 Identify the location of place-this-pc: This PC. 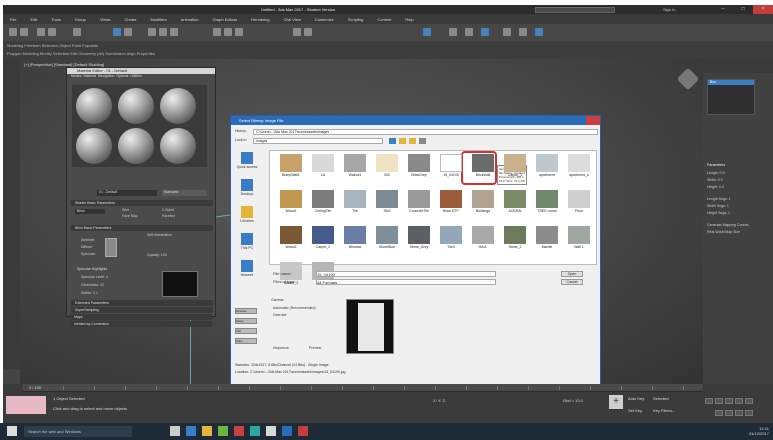
(247, 244).